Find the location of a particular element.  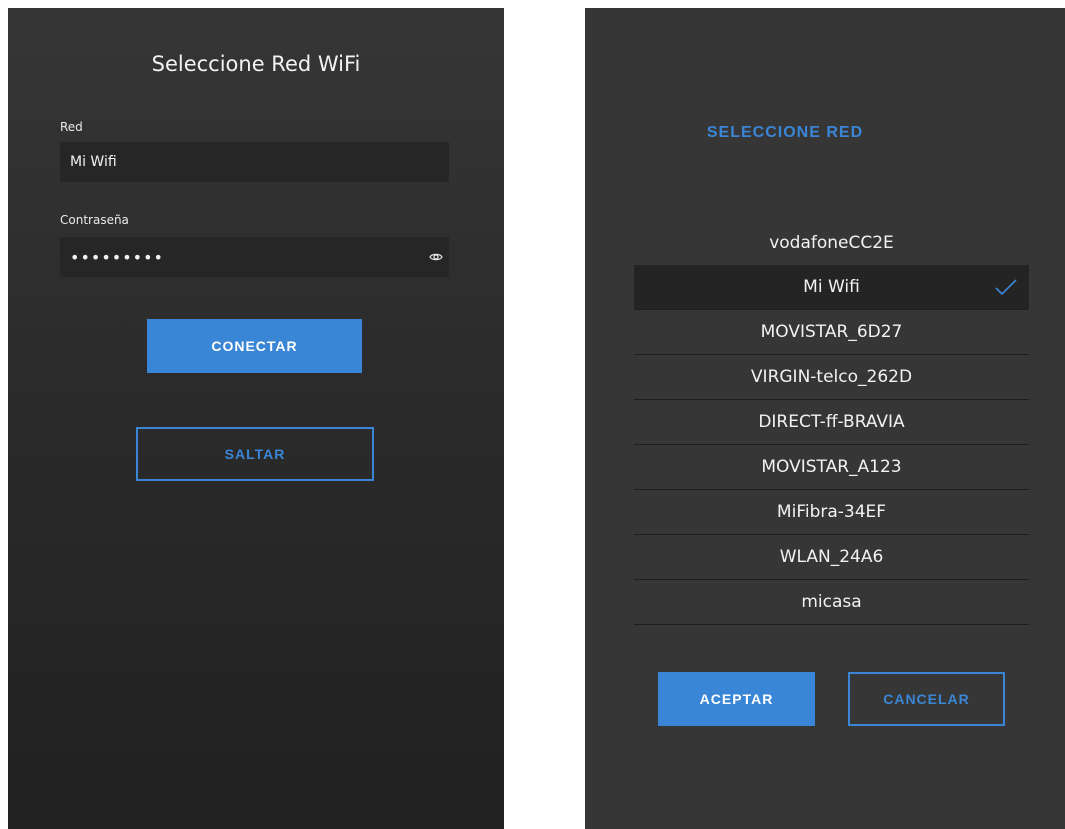

network-name: DIRECT-ff-BRAVIA is located at coordinates (831, 422).